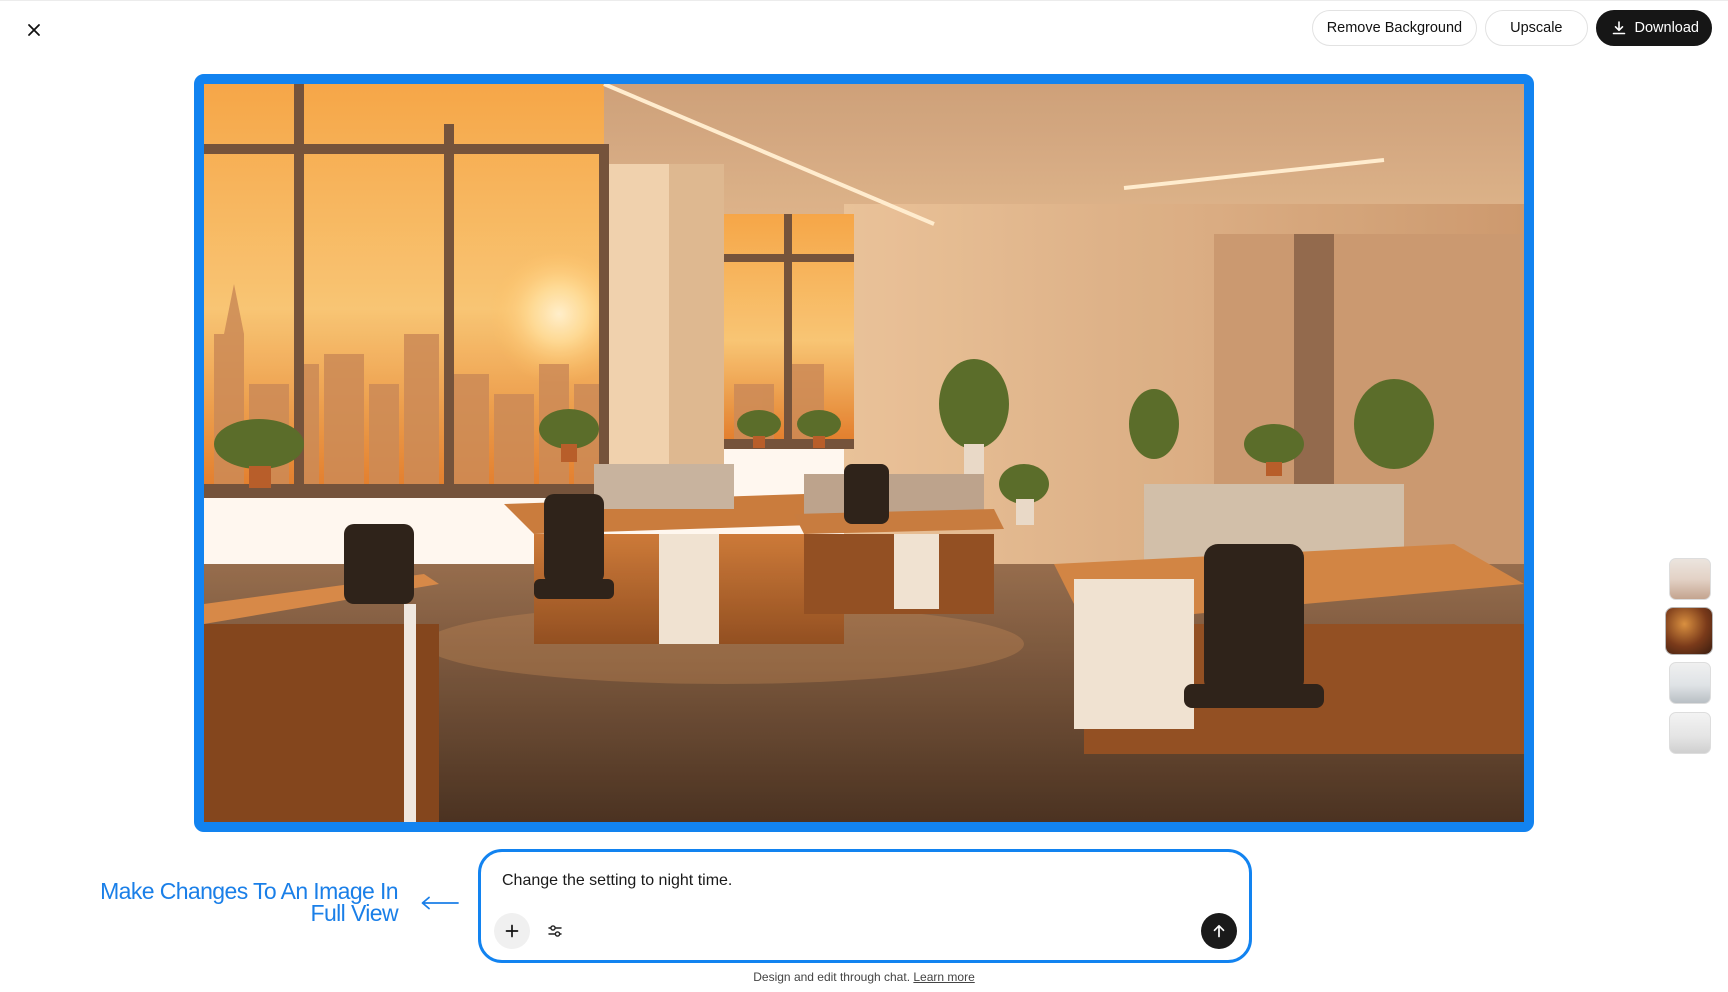 The image size is (1728, 992). I want to click on plus-icon, so click(512, 931).